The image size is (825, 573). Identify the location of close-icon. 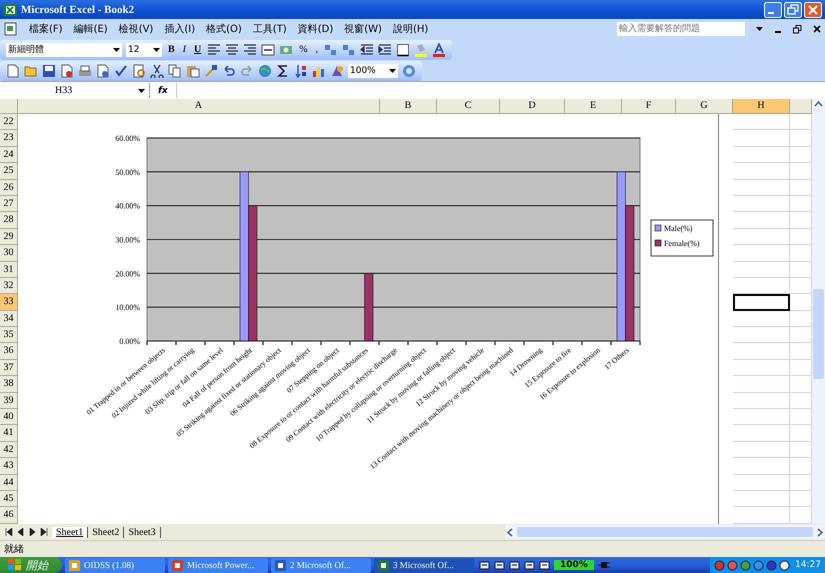
(817, 29).